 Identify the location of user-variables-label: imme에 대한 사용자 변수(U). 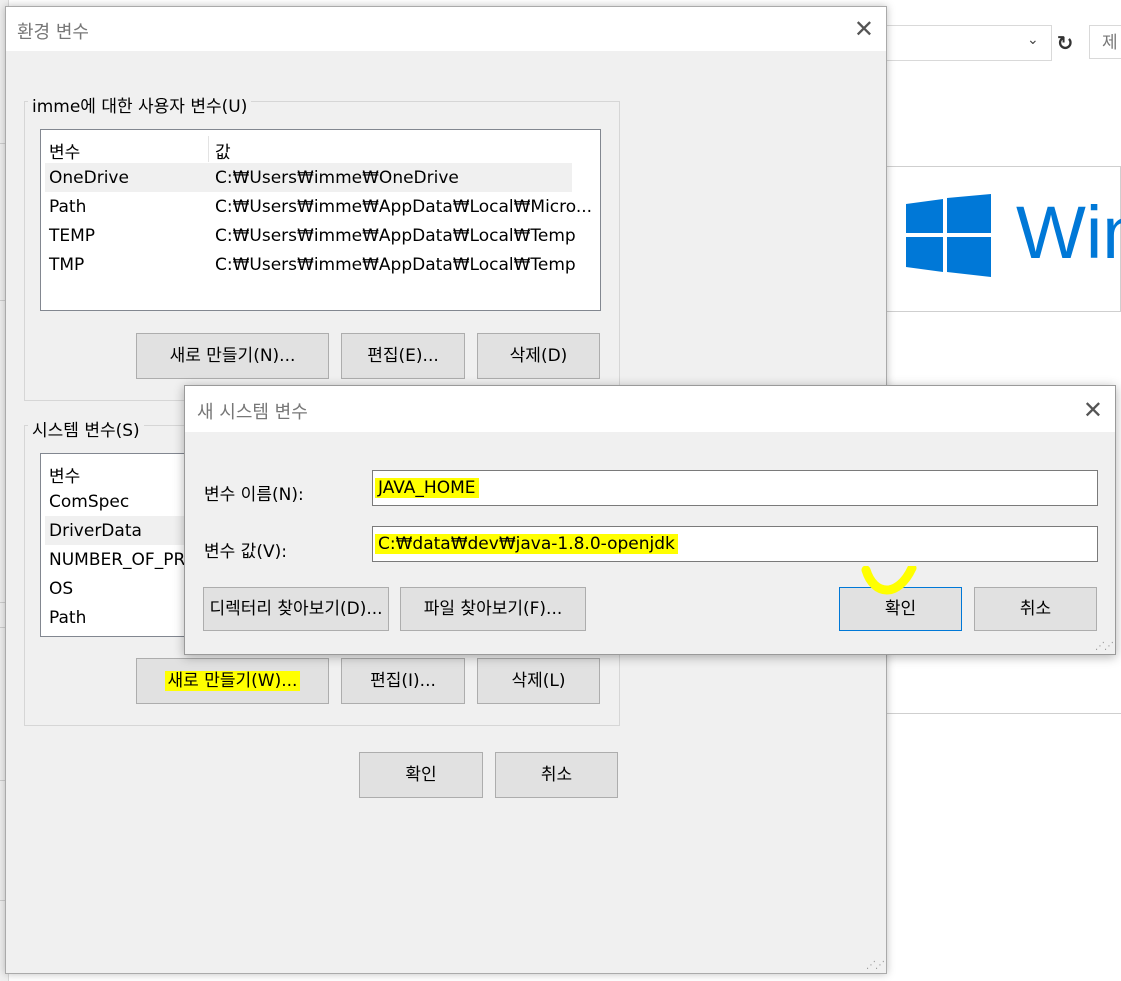
(140, 104).